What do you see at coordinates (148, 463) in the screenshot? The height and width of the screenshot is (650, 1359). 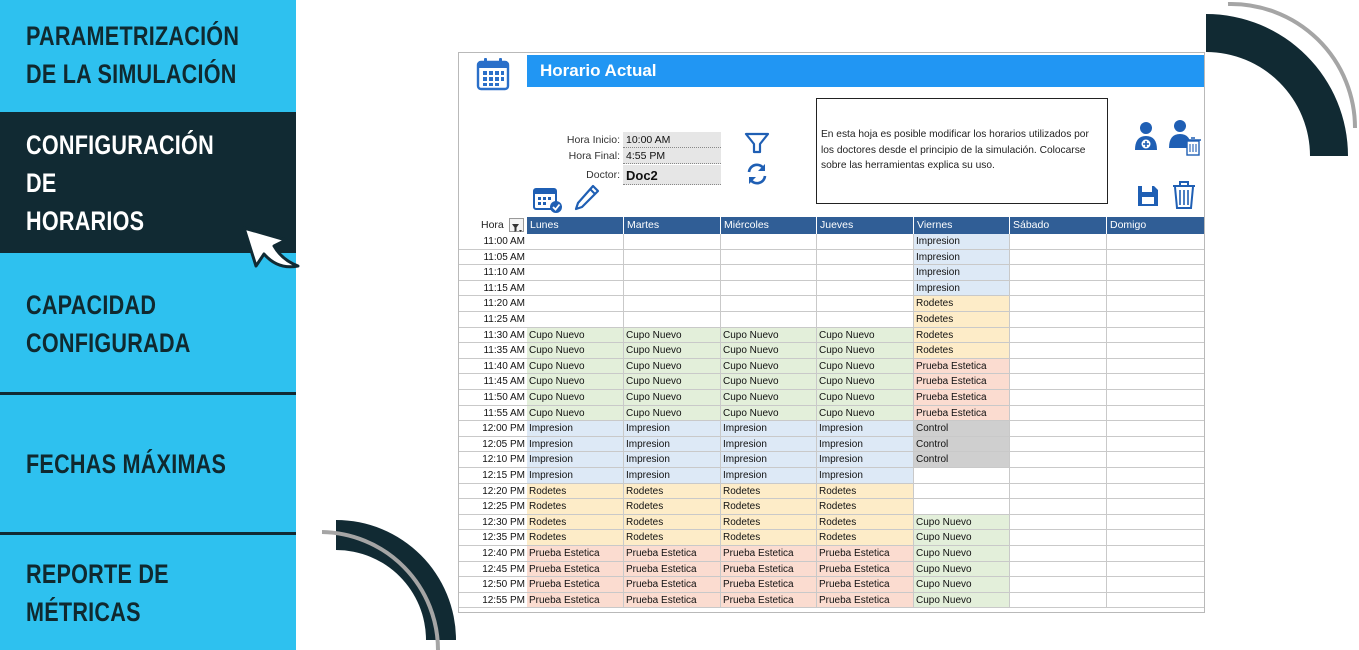 I see `nav-item-fechas-maximas: FECHAS MÁXIMAS` at bounding box center [148, 463].